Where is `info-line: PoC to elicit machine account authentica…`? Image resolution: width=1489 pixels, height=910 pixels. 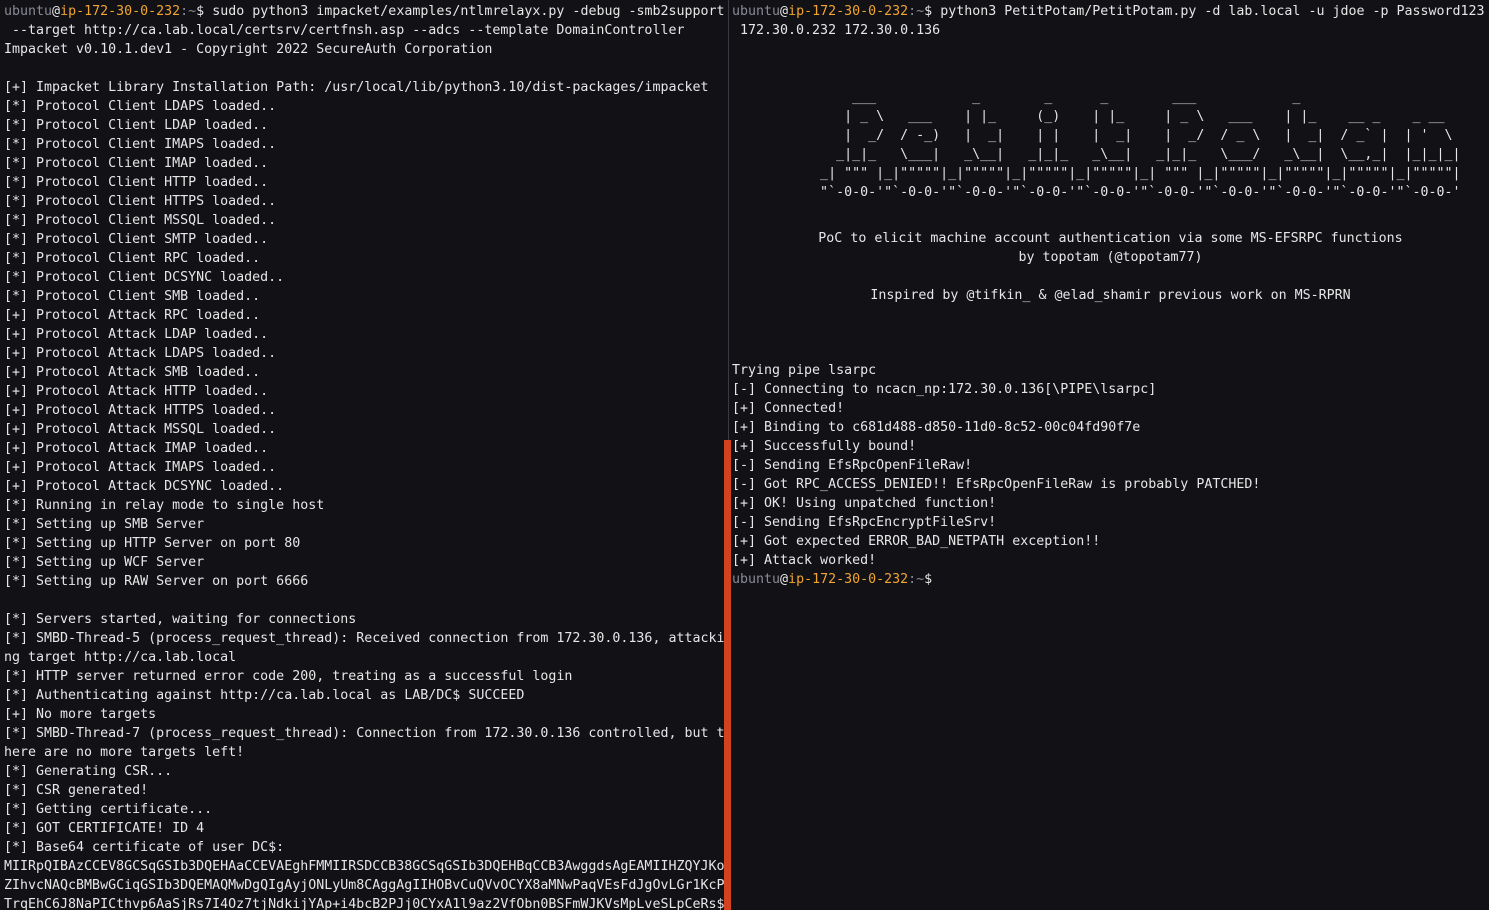
info-line: PoC to elicit machine account authentica… is located at coordinates (1110, 238).